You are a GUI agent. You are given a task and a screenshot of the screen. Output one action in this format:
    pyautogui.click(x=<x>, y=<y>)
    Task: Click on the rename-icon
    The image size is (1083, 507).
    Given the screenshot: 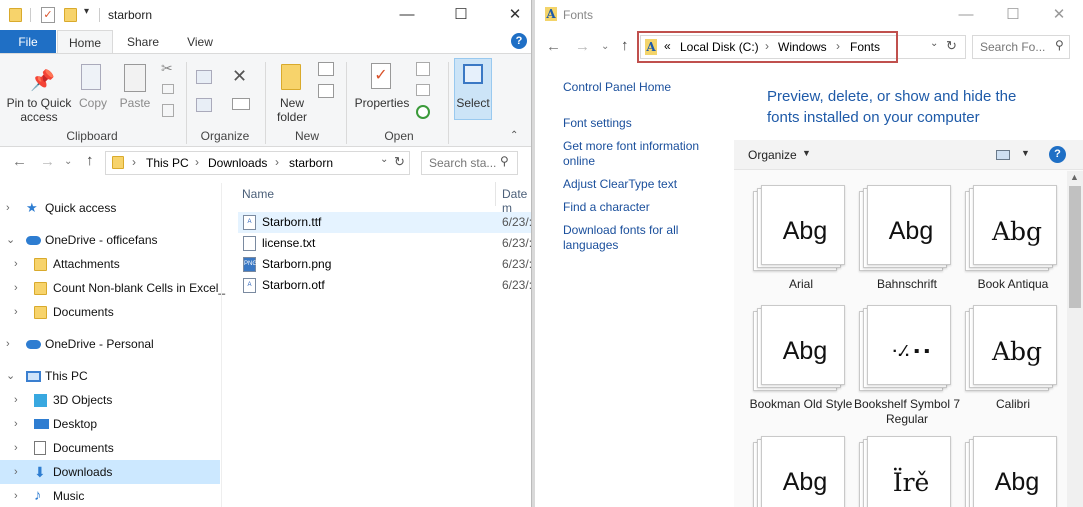 What is the action you would take?
    pyautogui.click(x=241, y=104)
    